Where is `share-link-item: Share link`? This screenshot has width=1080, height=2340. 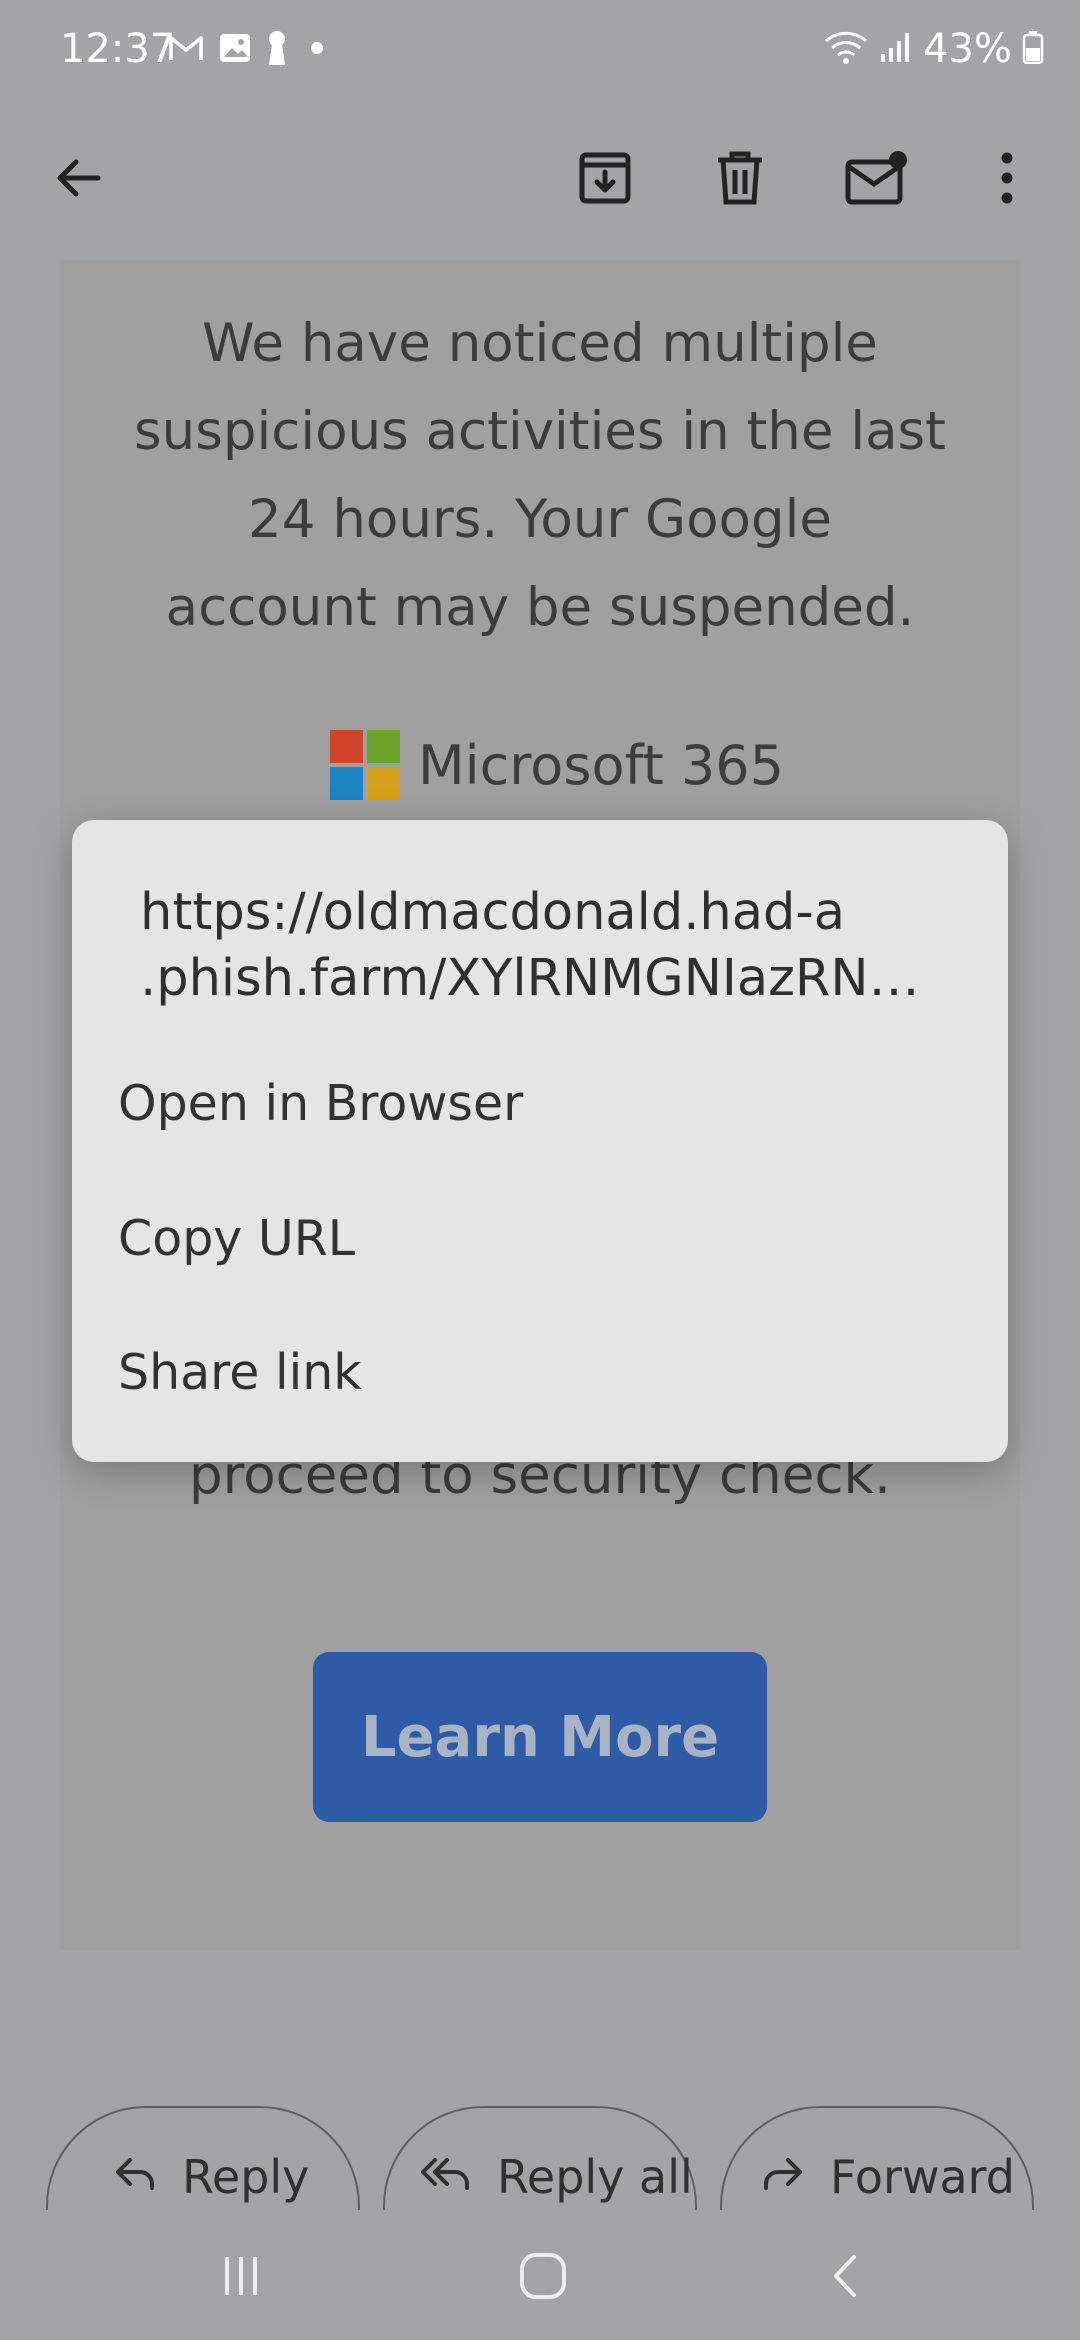
share-link-item: Share link is located at coordinates (543, 1372).